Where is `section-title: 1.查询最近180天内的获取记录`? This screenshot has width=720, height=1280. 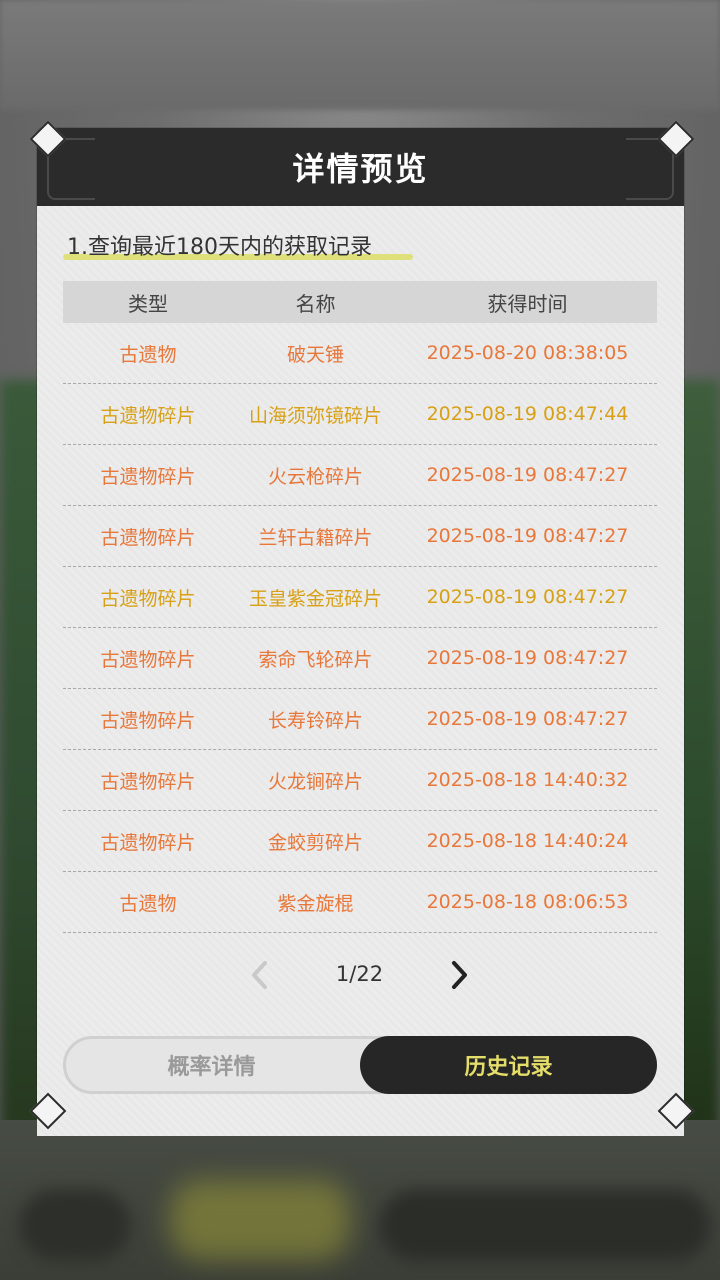
section-title: 1.查询最近180天内的获取记录 is located at coordinates (219, 247).